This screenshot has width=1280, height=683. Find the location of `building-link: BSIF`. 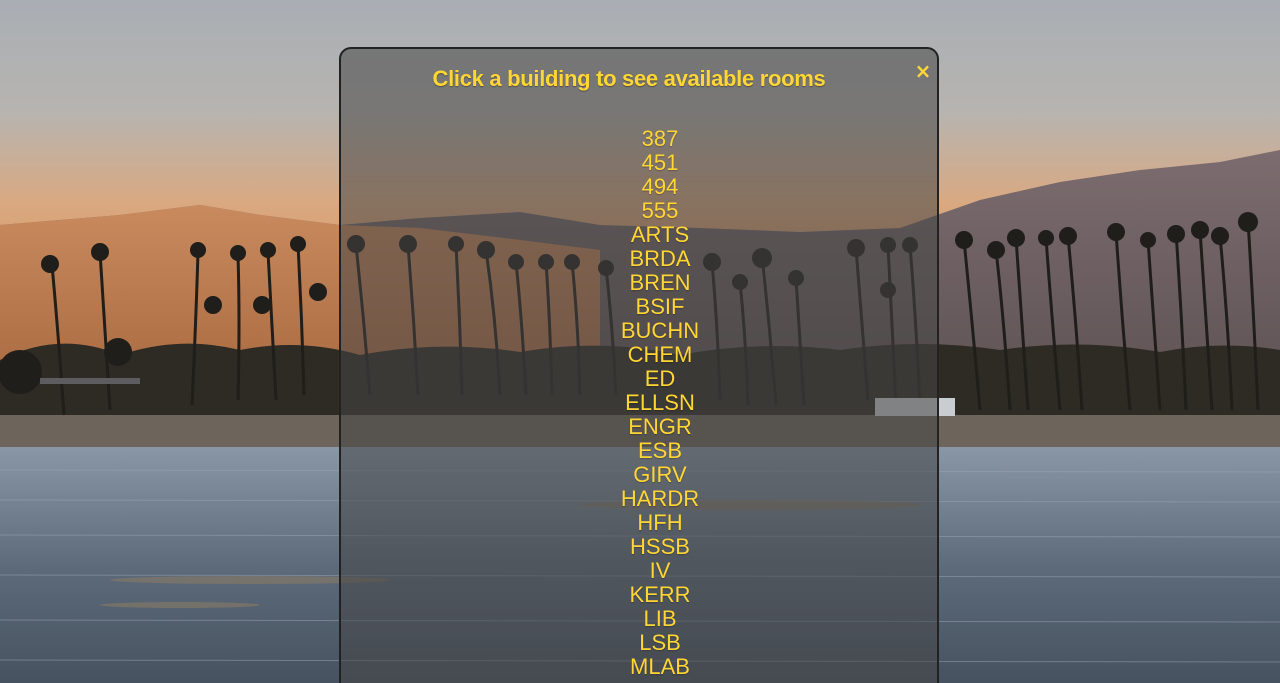

building-link: BSIF is located at coordinates (639, 306).